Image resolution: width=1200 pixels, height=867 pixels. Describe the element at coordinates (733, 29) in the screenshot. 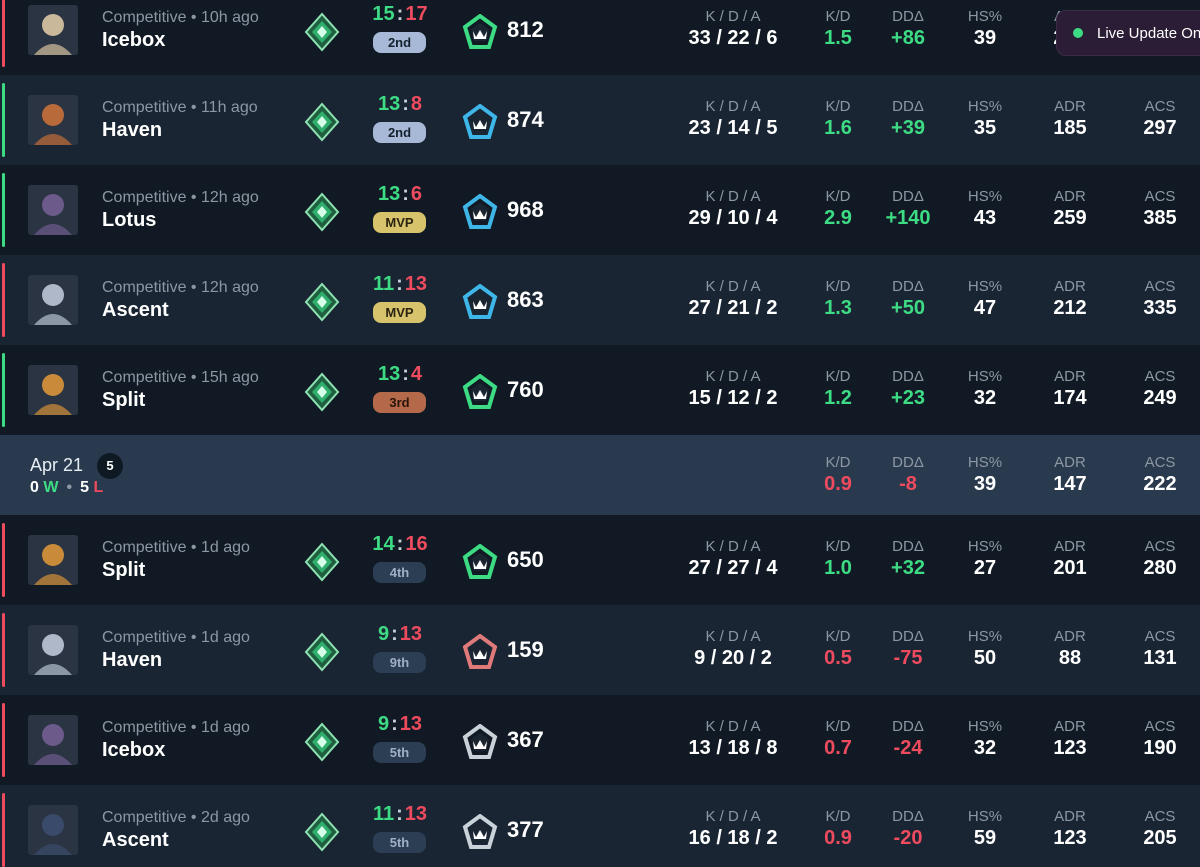

I see `kda-stat: K / D / A 33 / 22 / 6` at that location.